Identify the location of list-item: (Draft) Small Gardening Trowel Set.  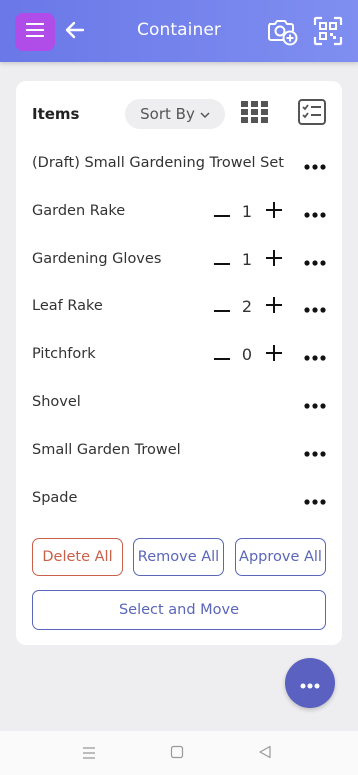
(179, 165).